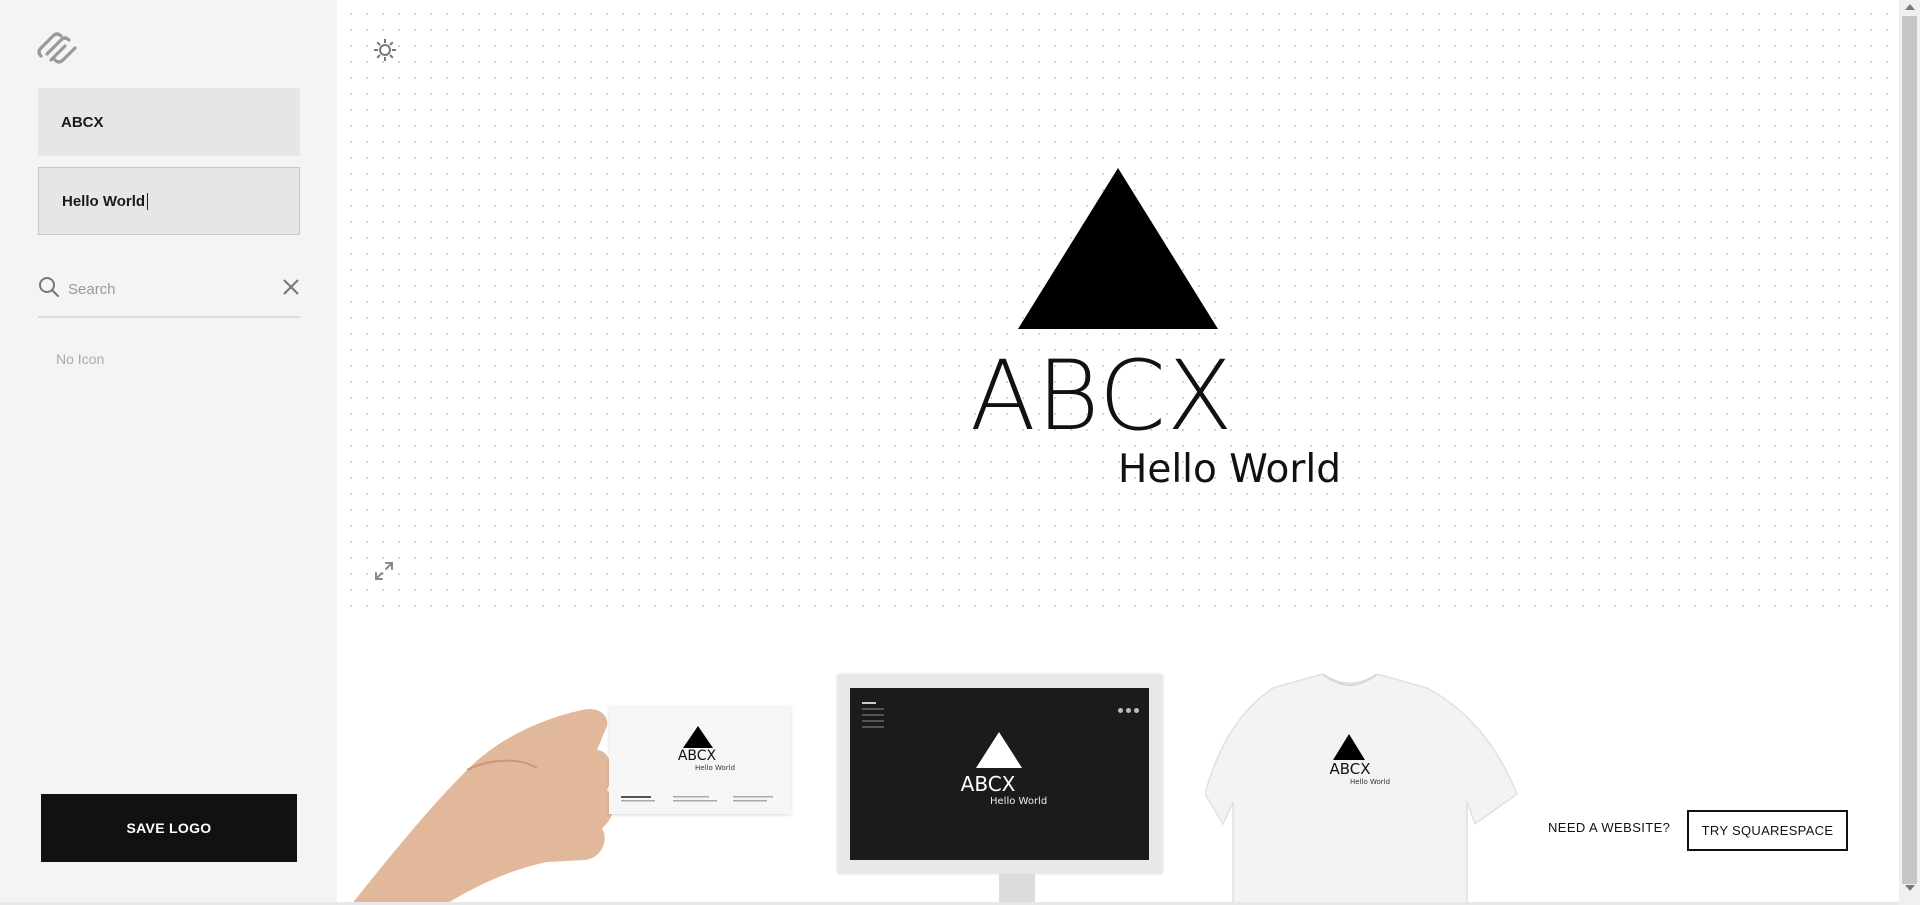  Describe the element at coordinates (1910, 888) in the screenshot. I see `scroll-down-arrow-icon` at that location.